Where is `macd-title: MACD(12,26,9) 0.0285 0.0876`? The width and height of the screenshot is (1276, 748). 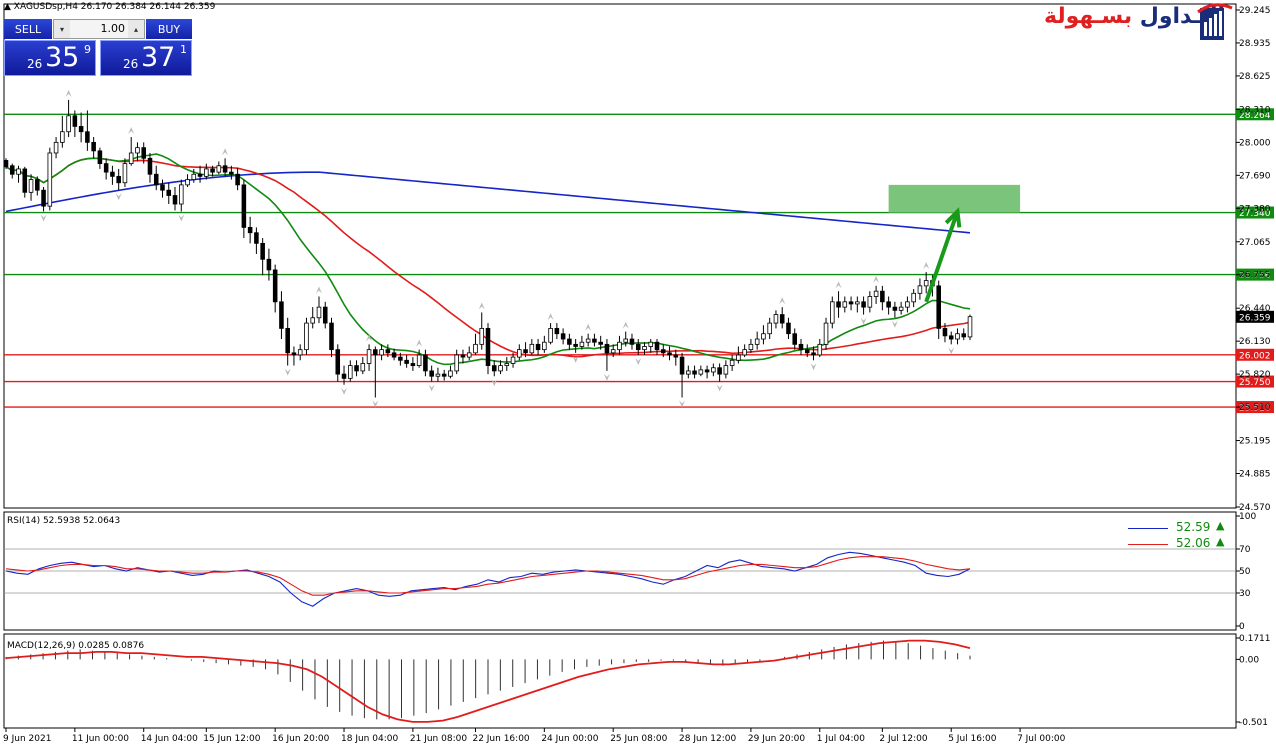 macd-title: MACD(12,26,9) 0.0285 0.0876 is located at coordinates (75, 646).